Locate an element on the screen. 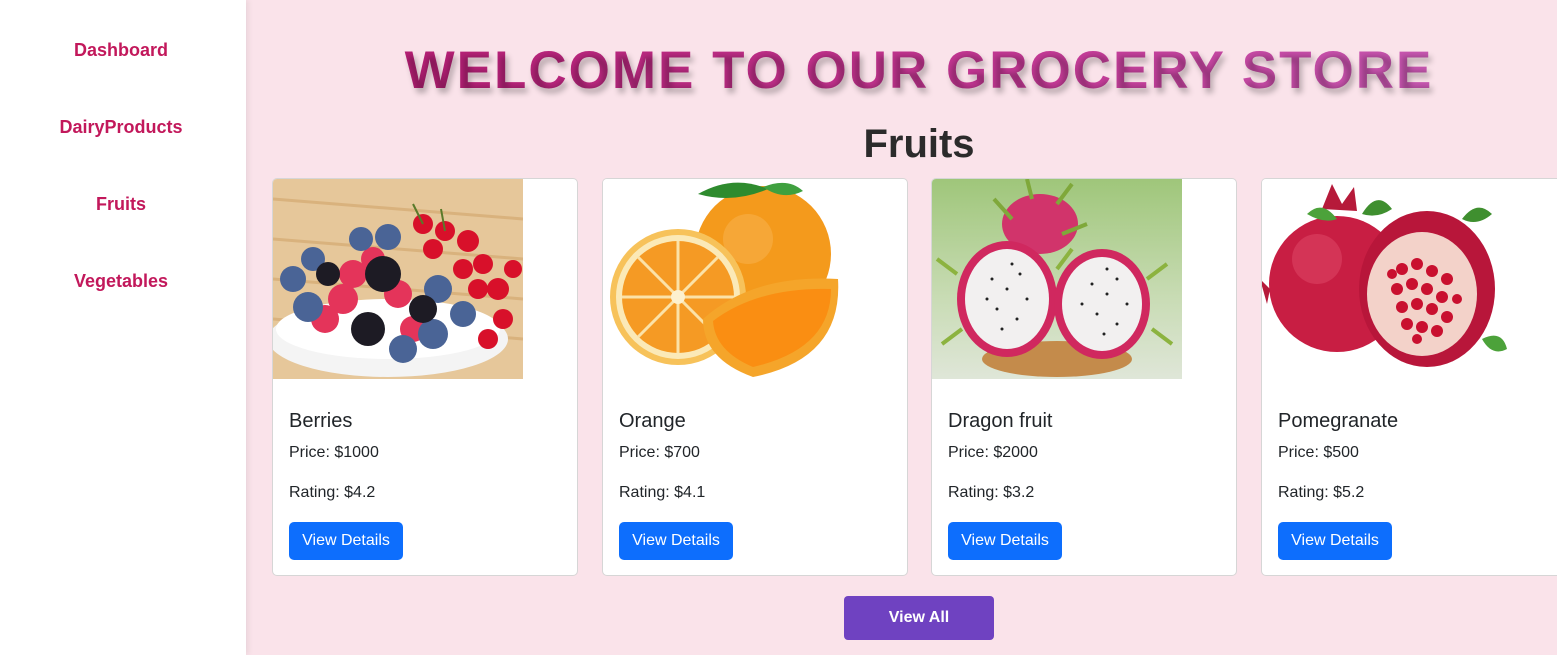 The image size is (1557, 655). product-name: Orange is located at coordinates (652, 421).